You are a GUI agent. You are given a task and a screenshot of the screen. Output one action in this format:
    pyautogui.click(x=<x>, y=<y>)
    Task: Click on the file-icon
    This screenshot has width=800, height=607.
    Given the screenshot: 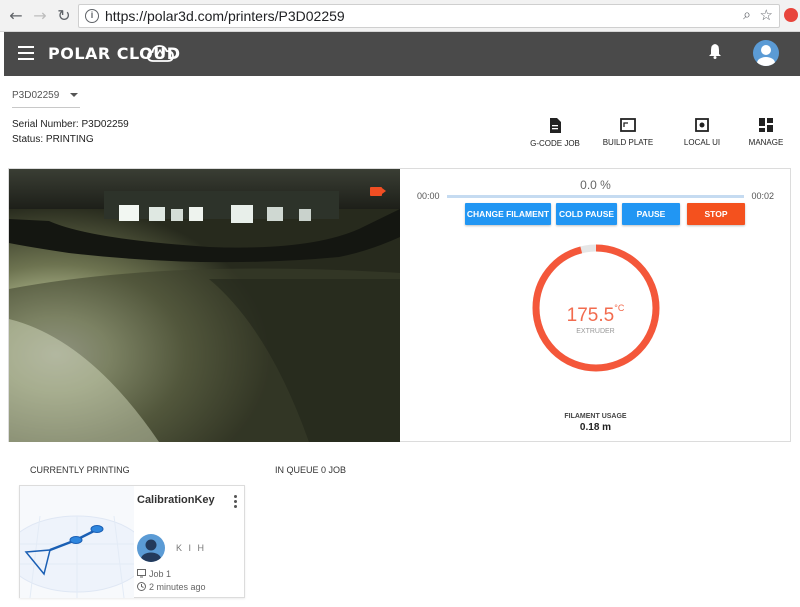 What is the action you would take?
    pyautogui.click(x=555, y=125)
    